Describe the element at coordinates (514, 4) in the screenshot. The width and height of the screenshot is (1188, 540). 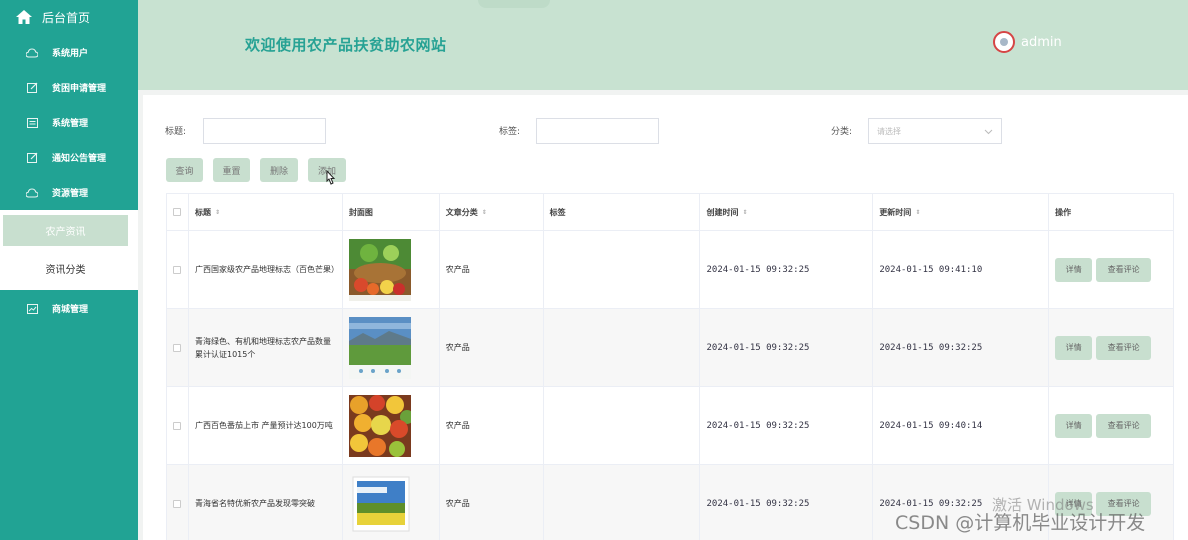
I see `header-decoration` at that location.